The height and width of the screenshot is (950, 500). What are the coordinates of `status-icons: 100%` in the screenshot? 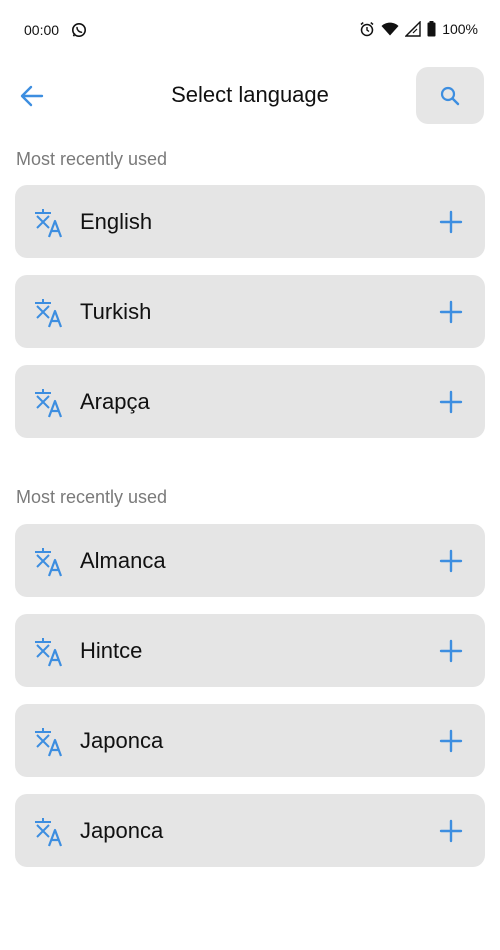 It's located at (418, 29).